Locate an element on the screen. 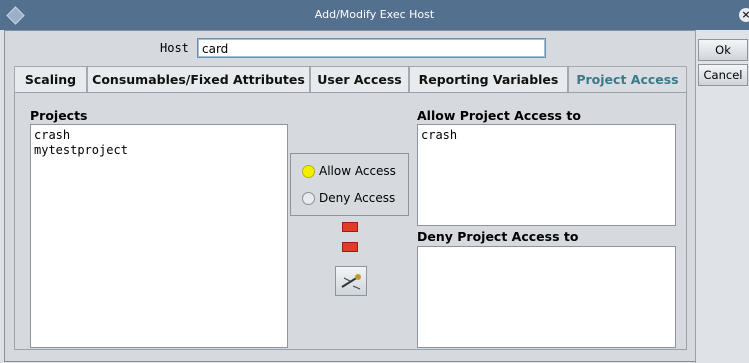 This screenshot has width=749, height=363. host-label: Host is located at coordinates (174, 48).